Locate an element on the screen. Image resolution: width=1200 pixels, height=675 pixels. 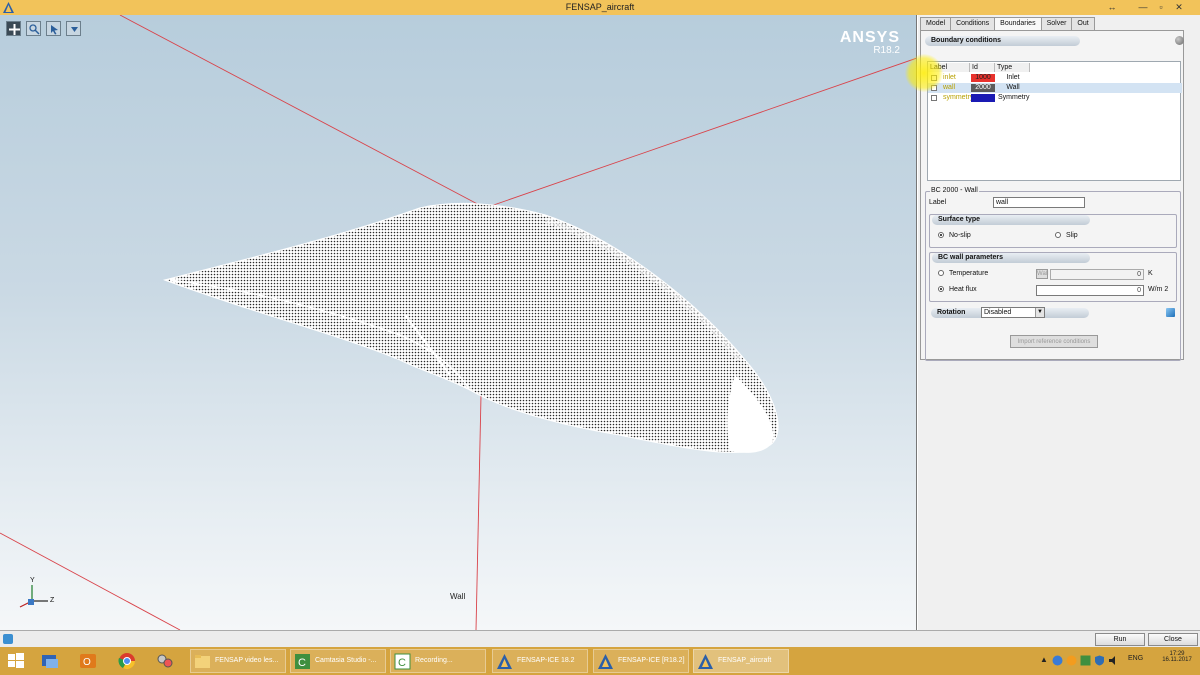
task-title: FENSAP-ICE [R18.2] is located at coordinates (651, 660).